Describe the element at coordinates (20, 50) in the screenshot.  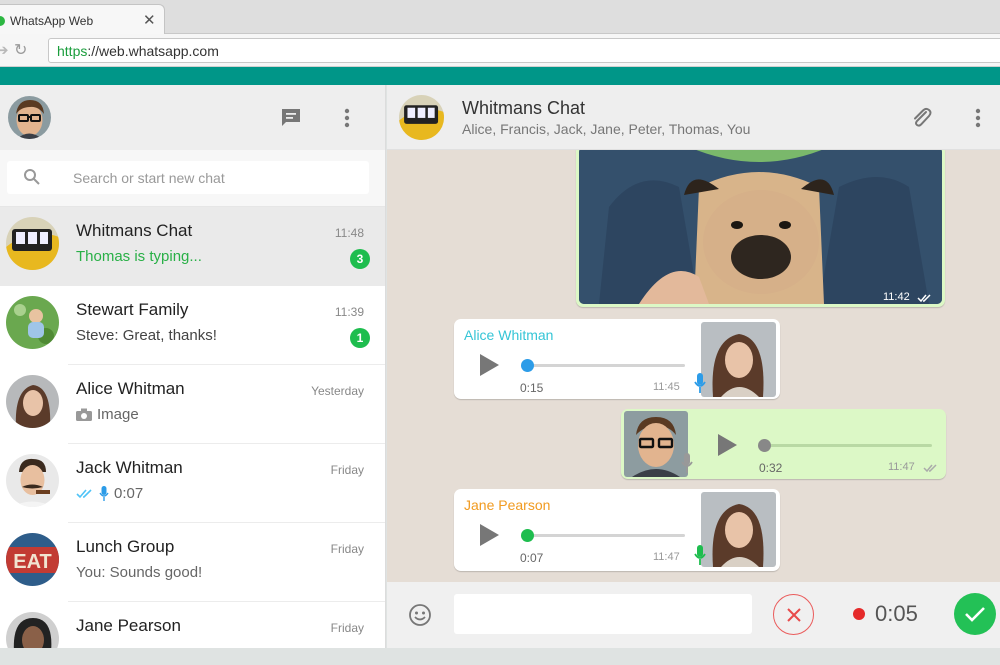
I see `reload-icon: ↻` at that location.